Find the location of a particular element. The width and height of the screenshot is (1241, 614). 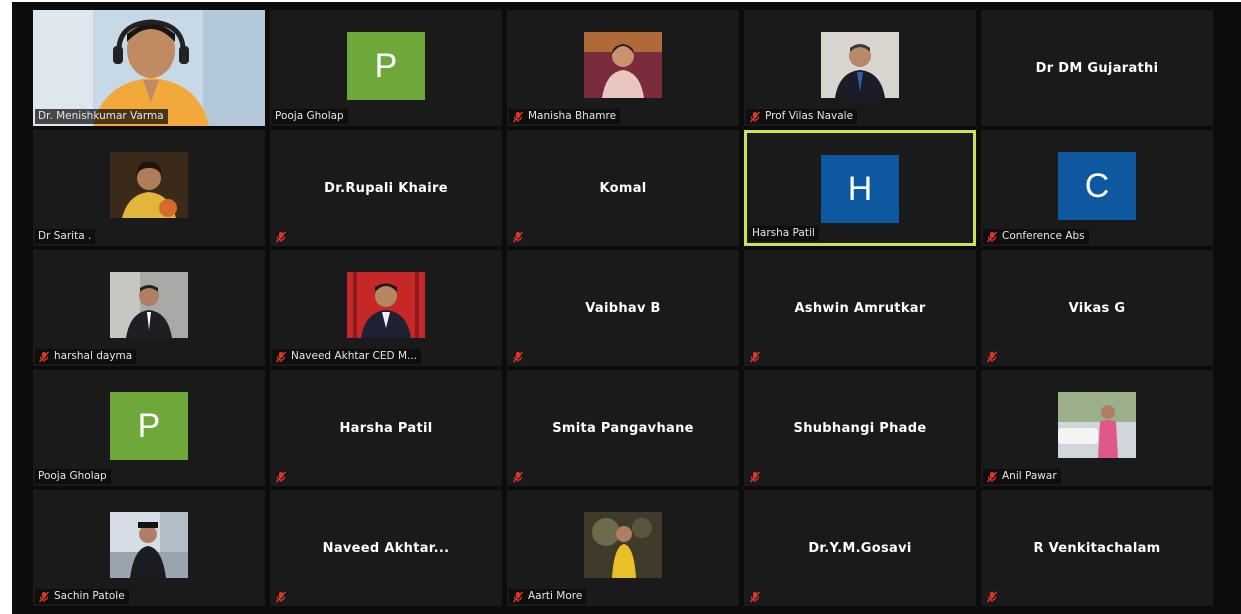

participant-display-name: Vikas G is located at coordinates (1097, 308).